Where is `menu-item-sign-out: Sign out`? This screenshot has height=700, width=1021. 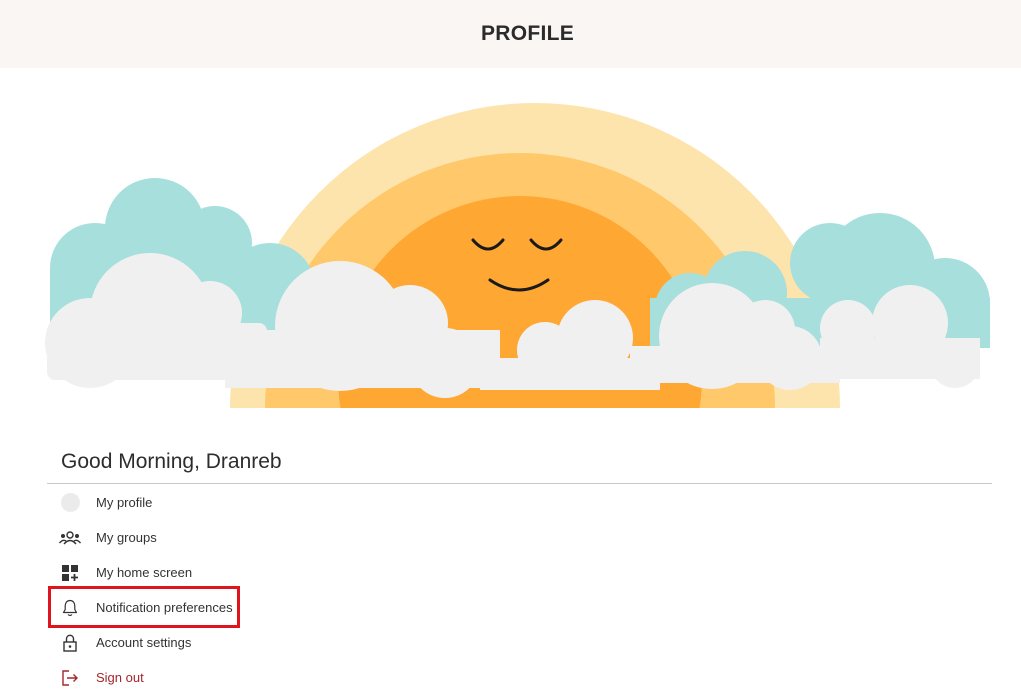 menu-item-sign-out: Sign out is located at coordinates (519, 677).